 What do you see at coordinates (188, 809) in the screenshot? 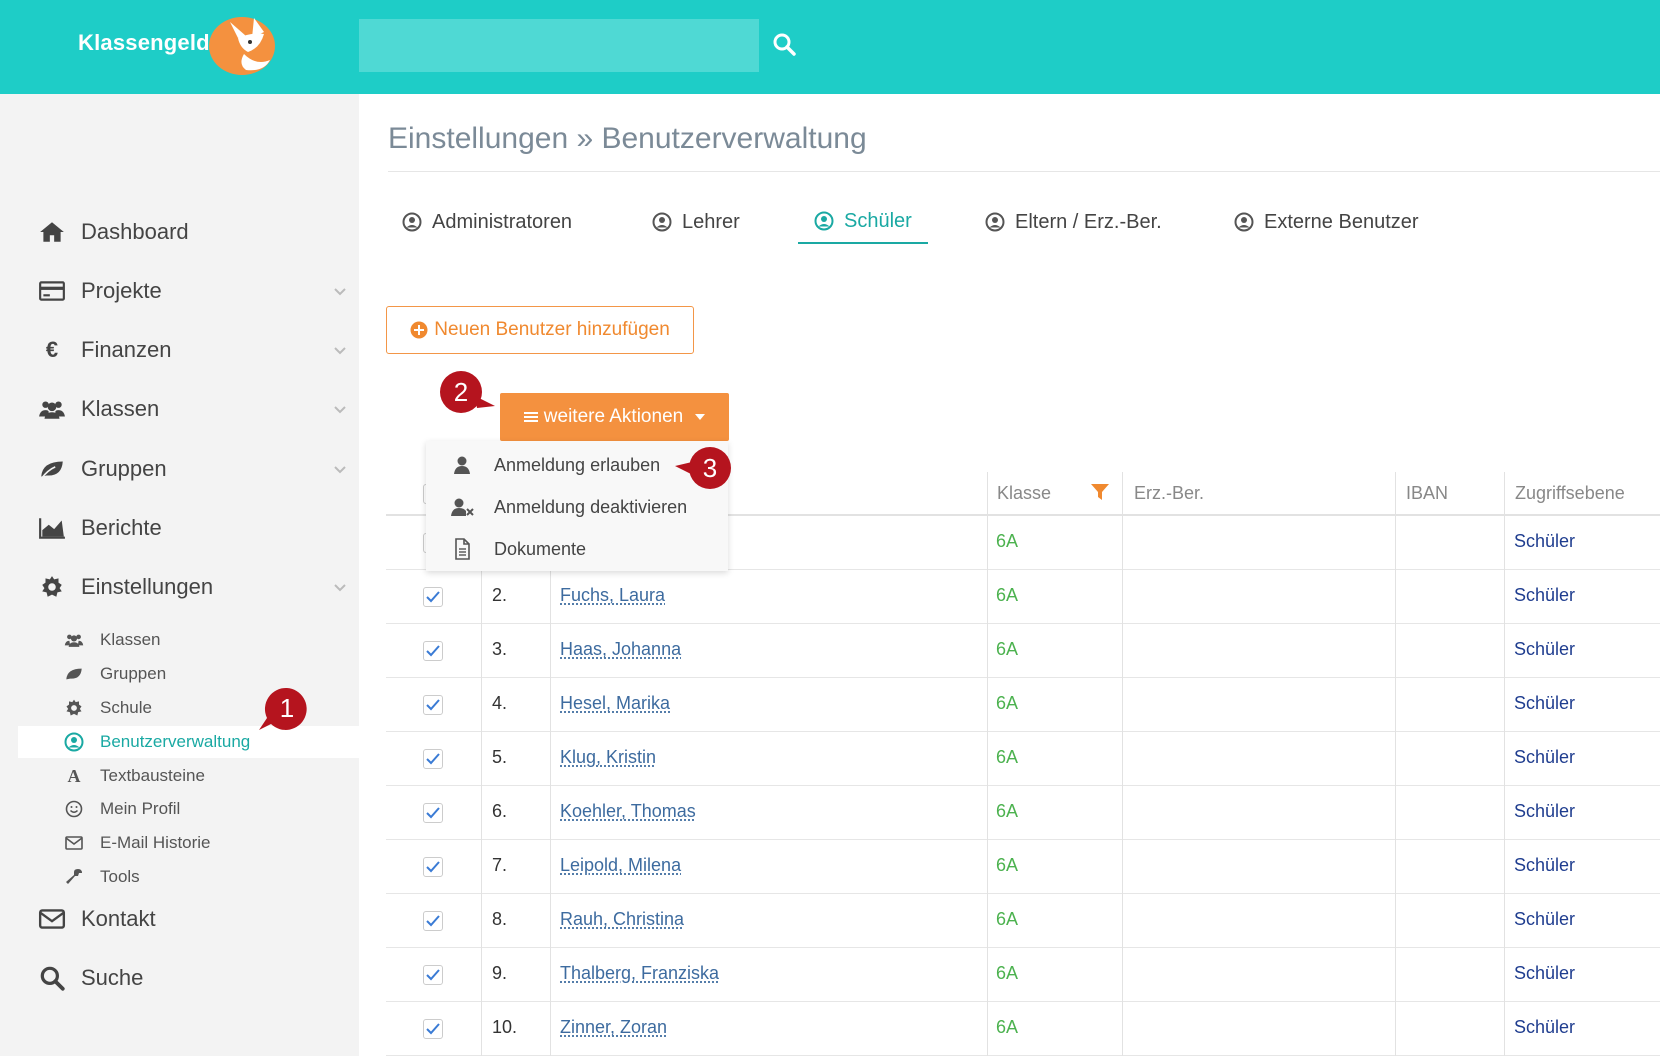
I see `sidebar-subitem-mein-profil: Mein Profil` at bounding box center [188, 809].